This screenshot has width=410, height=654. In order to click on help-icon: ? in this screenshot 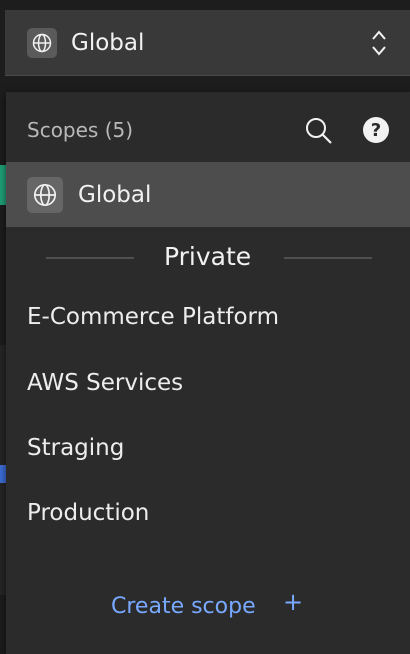, I will do `click(376, 130)`.